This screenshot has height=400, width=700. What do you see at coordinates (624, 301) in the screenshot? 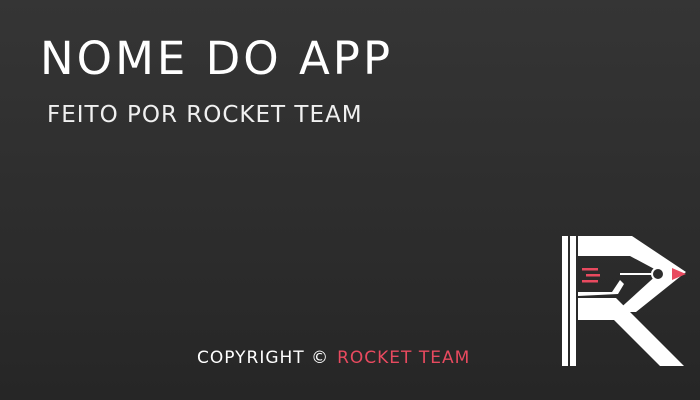
I see `rocket-team-r-logo-icon` at bounding box center [624, 301].